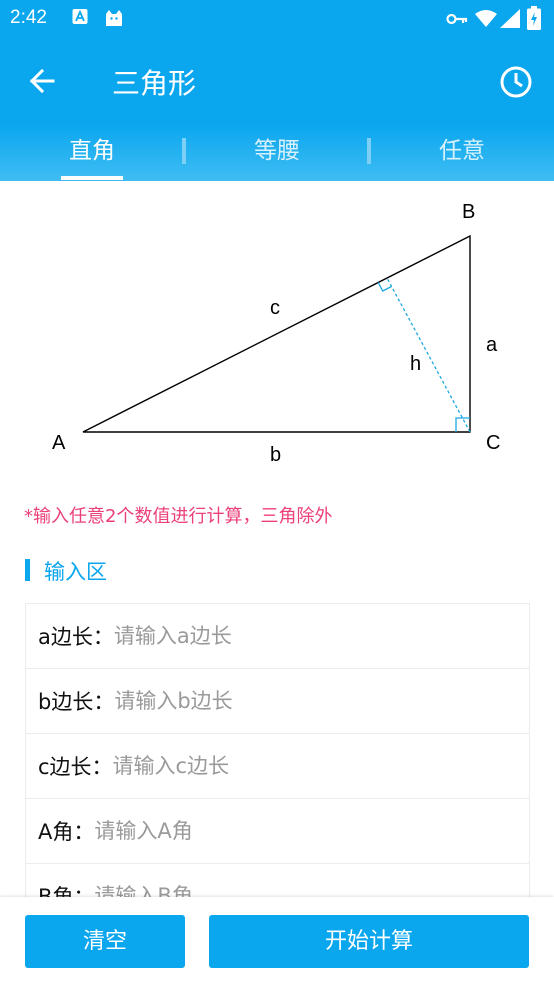 The image size is (554, 984). I want to click on vertex-label-c: C, so click(493, 443).